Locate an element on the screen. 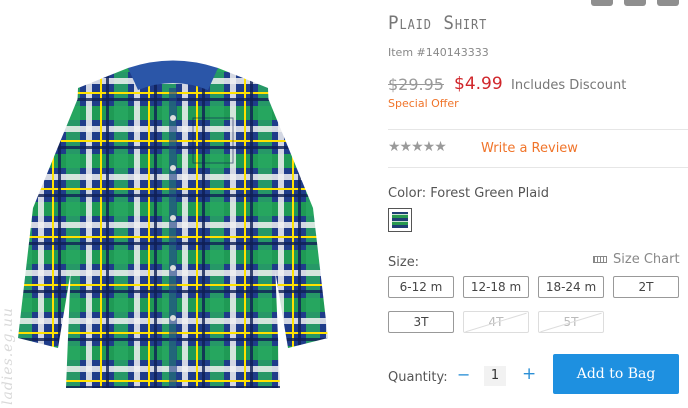  quantity-input: 1 is located at coordinates (495, 376).